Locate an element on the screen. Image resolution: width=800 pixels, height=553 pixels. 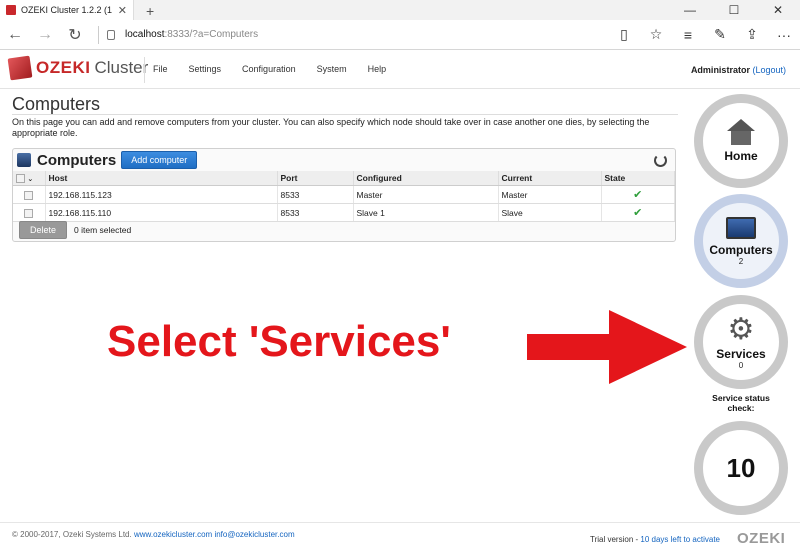
user-name: Administrator is located at coordinates (720, 70).